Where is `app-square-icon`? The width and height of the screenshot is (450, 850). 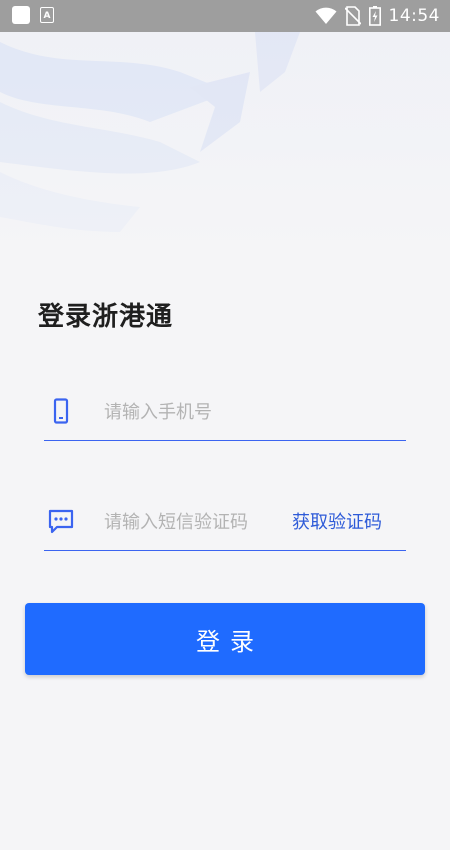 app-square-icon is located at coordinates (21, 15).